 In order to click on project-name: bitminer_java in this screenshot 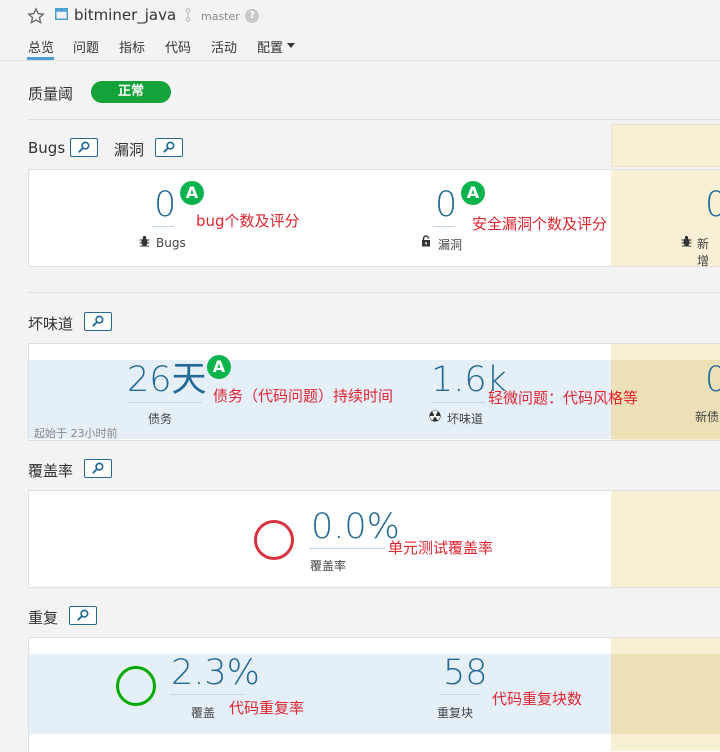, I will do `click(125, 15)`.